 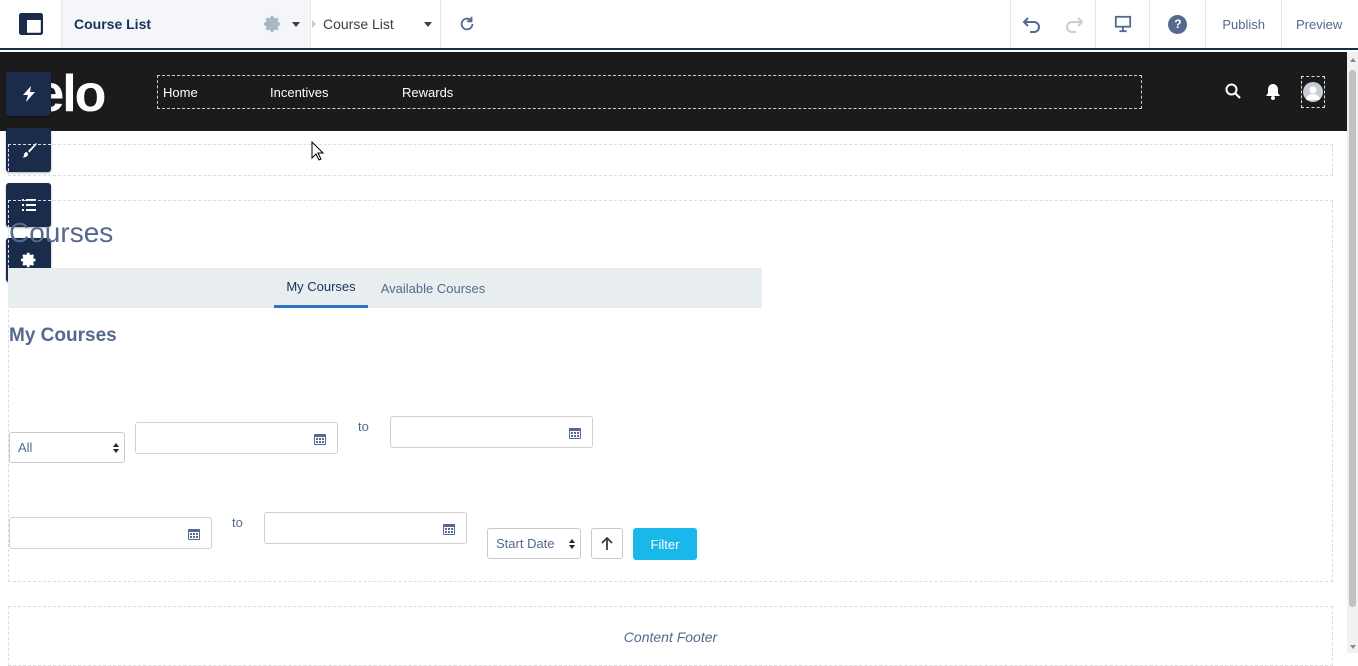 I want to click on layout-icon, so click(x=30, y=24).